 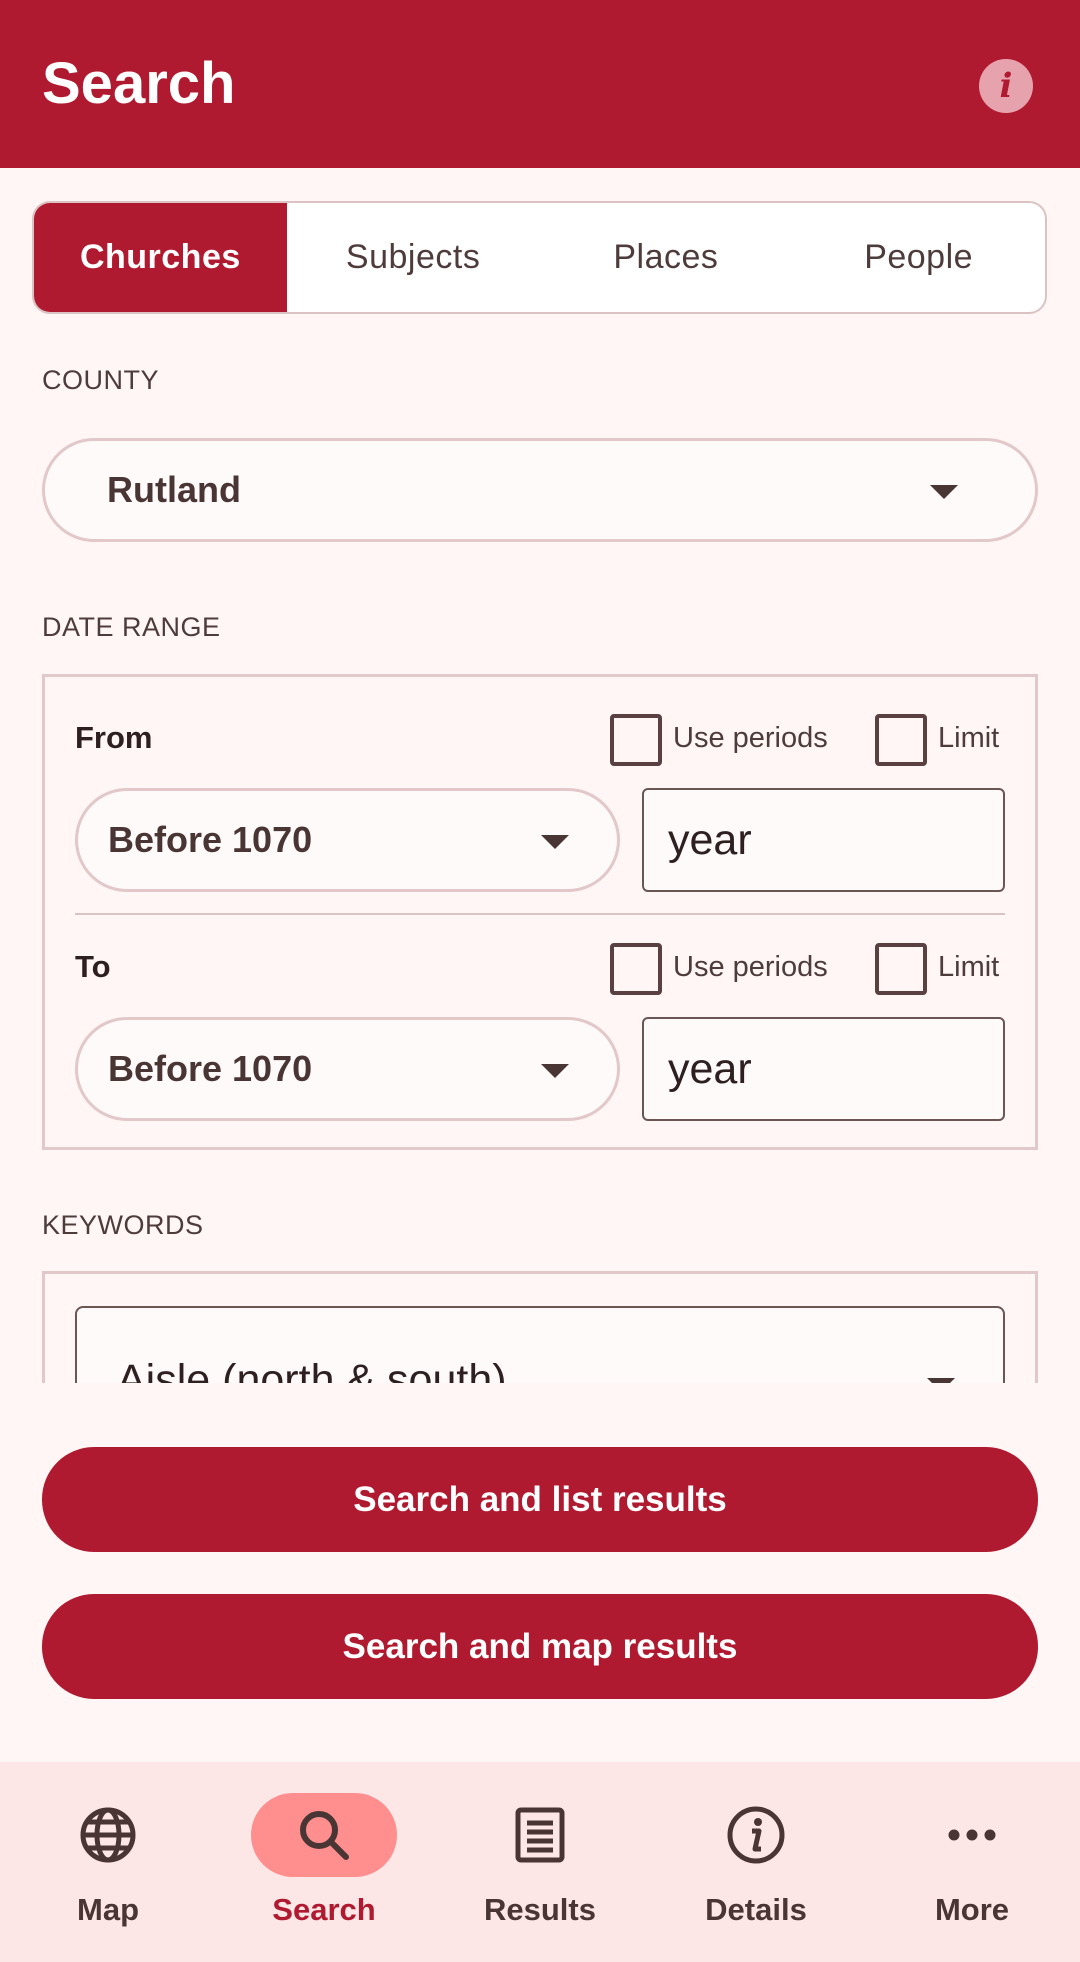 What do you see at coordinates (636, 969) in the screenshot?
I see `to-use-periods-checkbox` at bounding box center [636, 969].